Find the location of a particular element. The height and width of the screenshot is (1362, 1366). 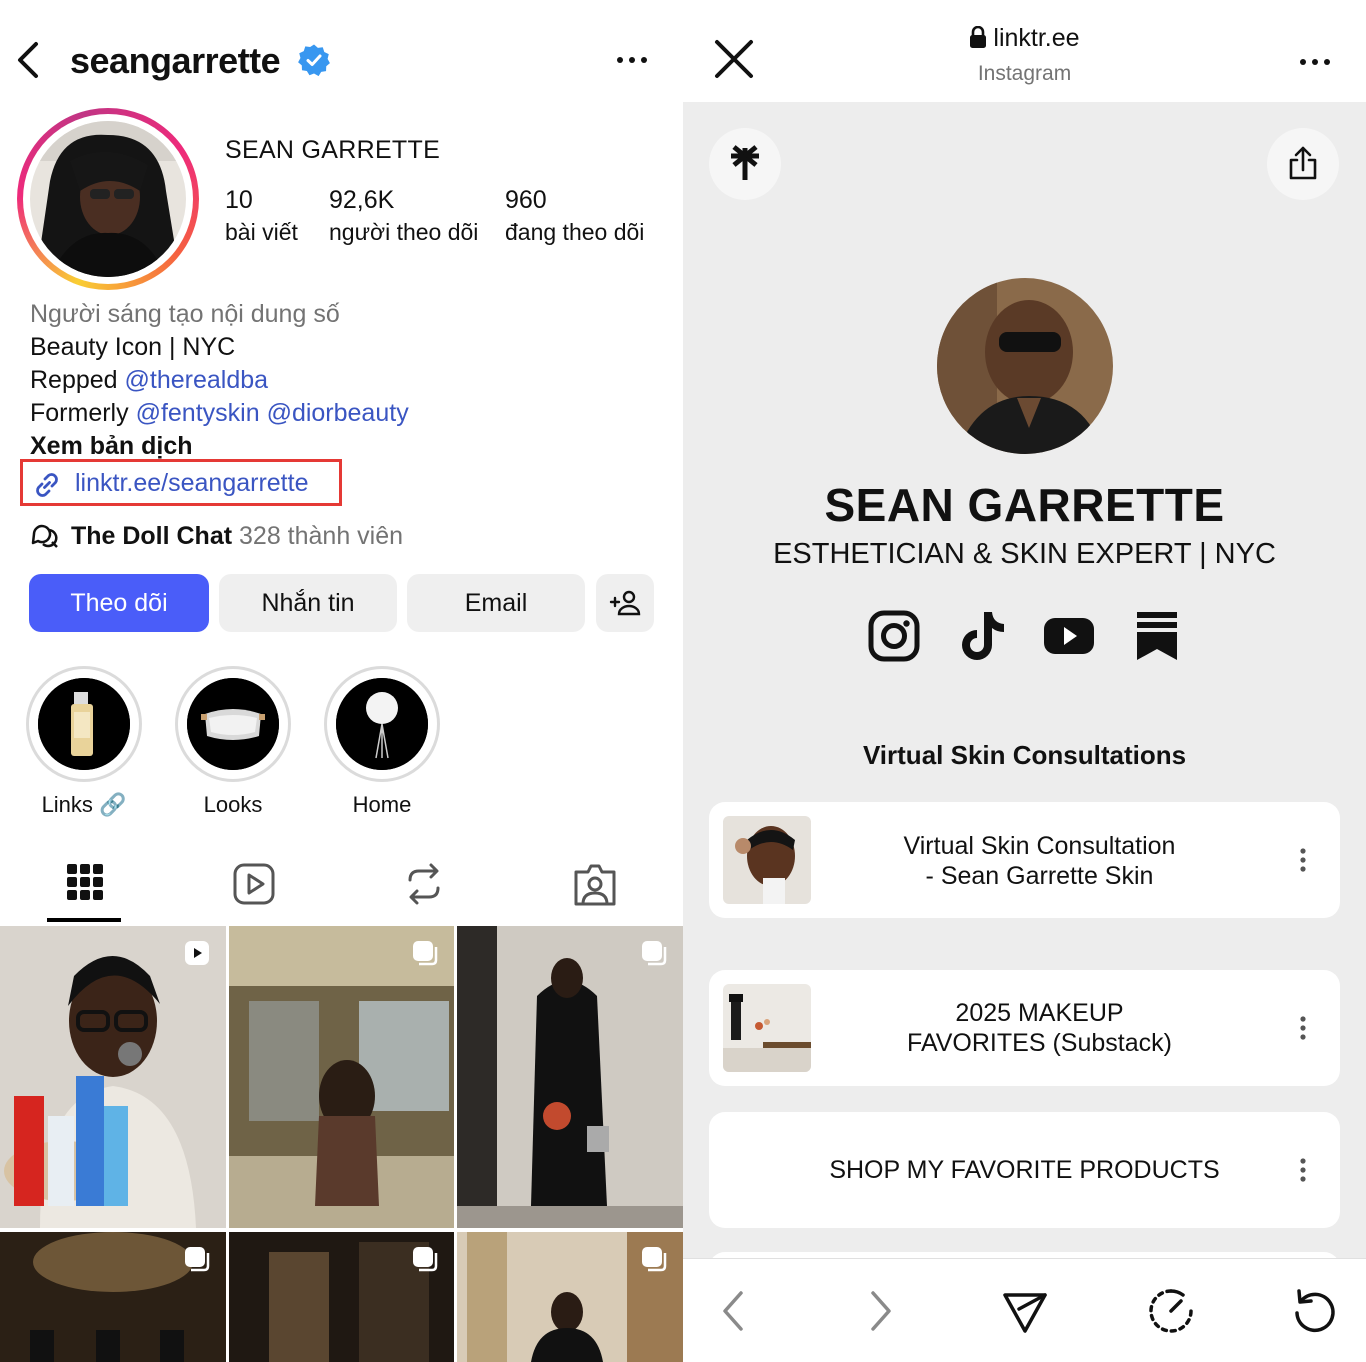

mention-diorbeauty: @diorbeauty is located at coordinates (338, 413).